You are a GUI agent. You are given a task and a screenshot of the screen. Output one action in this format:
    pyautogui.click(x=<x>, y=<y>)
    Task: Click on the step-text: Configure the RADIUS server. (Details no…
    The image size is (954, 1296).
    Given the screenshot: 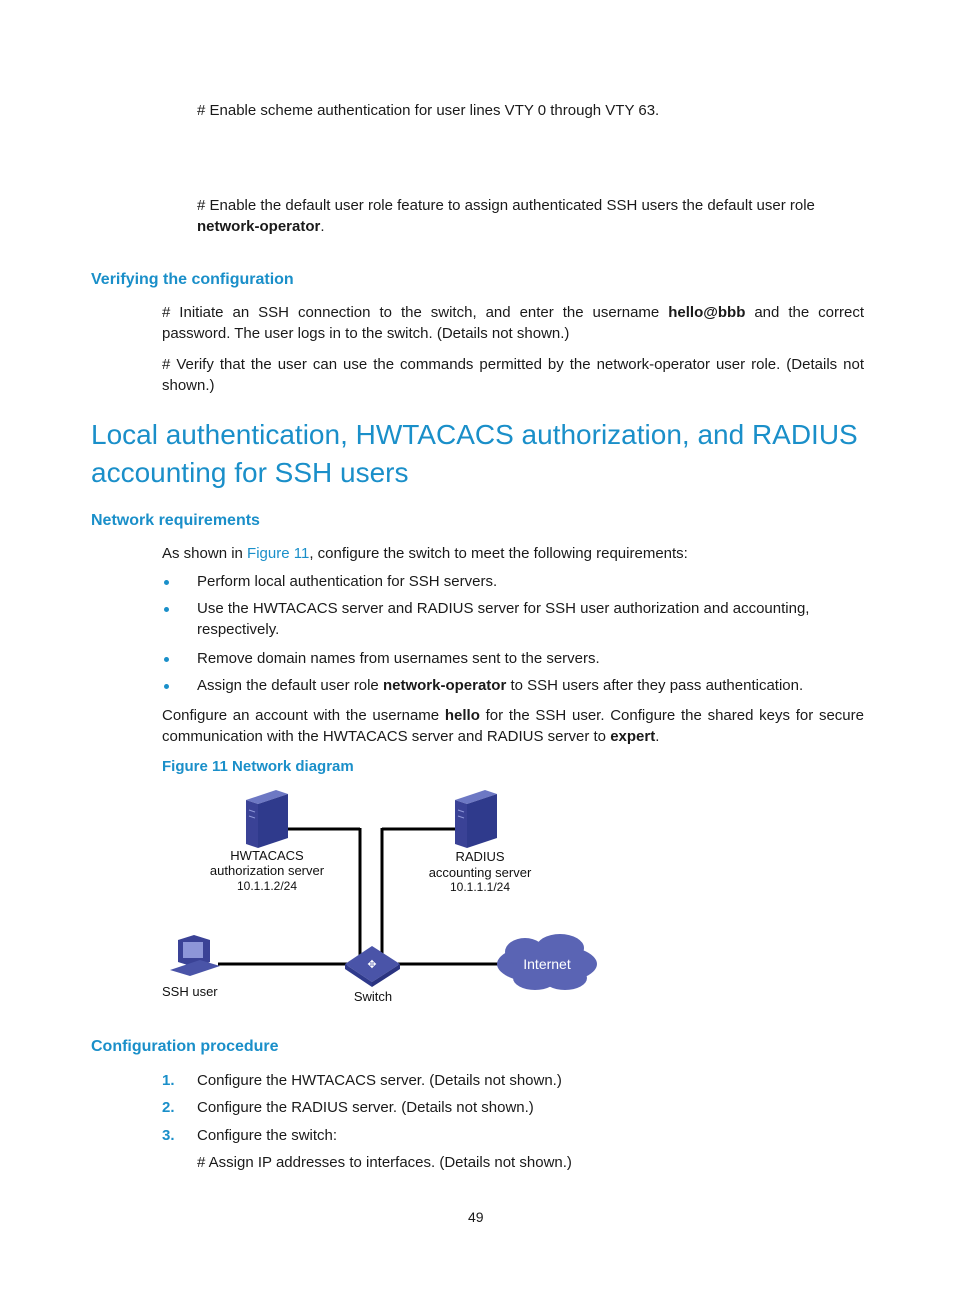 What is the action you would take?
    pyautogui.click(x=365, y=1107)
    